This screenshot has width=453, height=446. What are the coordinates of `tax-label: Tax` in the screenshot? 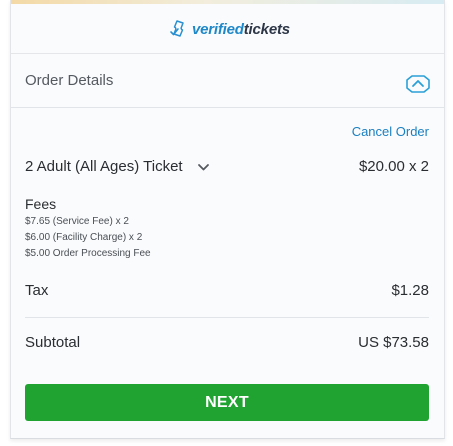 It's located at (37, 290).